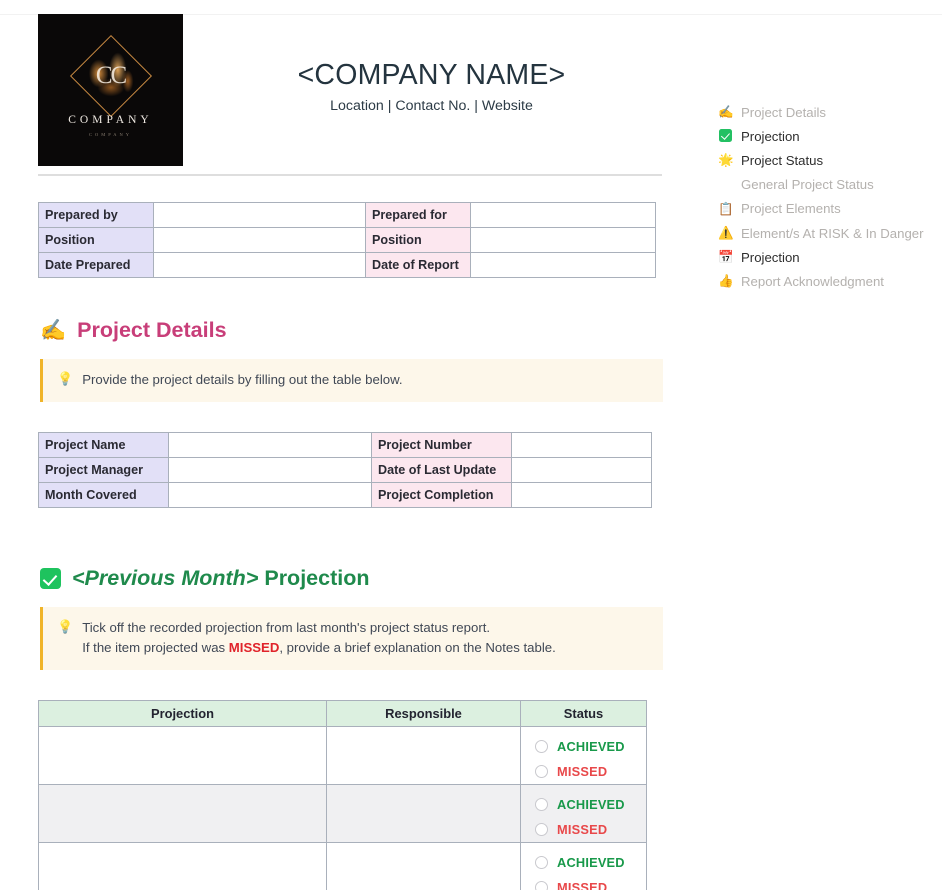 Image resolution: width=942 pixels, height=890 pixels. Describe the element at coordinates (259, 215) in the screenshot. I see `value-prepared-by` at that location.